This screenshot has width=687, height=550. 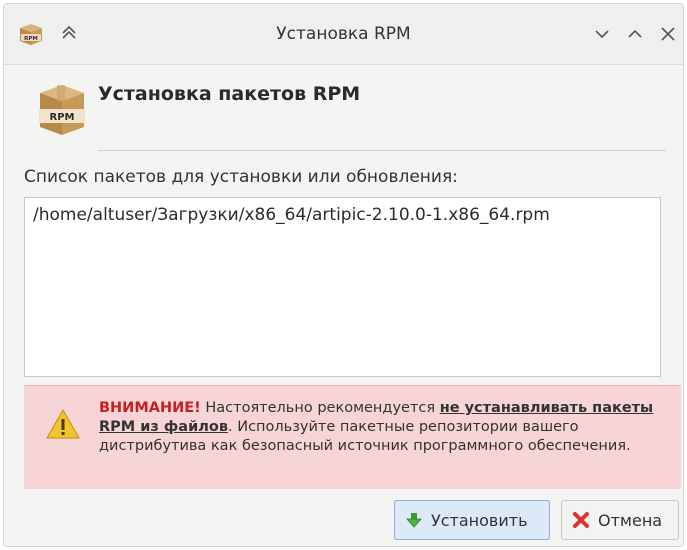 What do you see at coordinates (581, 520) in the screenshot?
I see `red-x-icon` at bounding box center [581, 520].